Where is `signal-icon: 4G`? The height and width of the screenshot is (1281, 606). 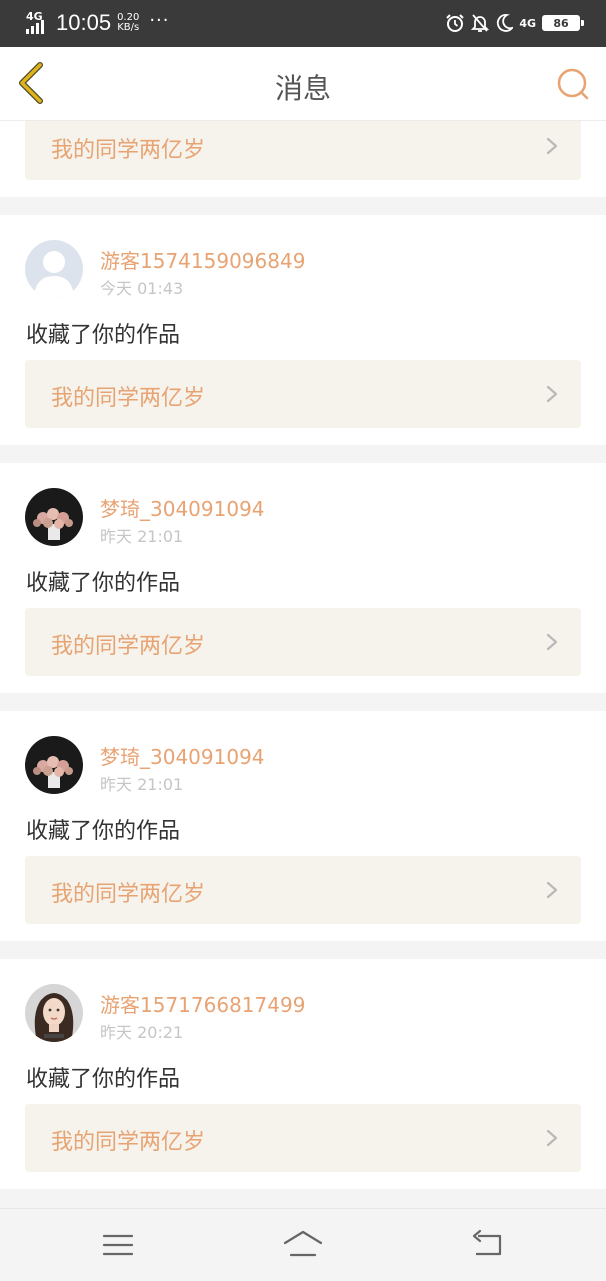 signal-icon: 4G is located at coordinates (39, 23).